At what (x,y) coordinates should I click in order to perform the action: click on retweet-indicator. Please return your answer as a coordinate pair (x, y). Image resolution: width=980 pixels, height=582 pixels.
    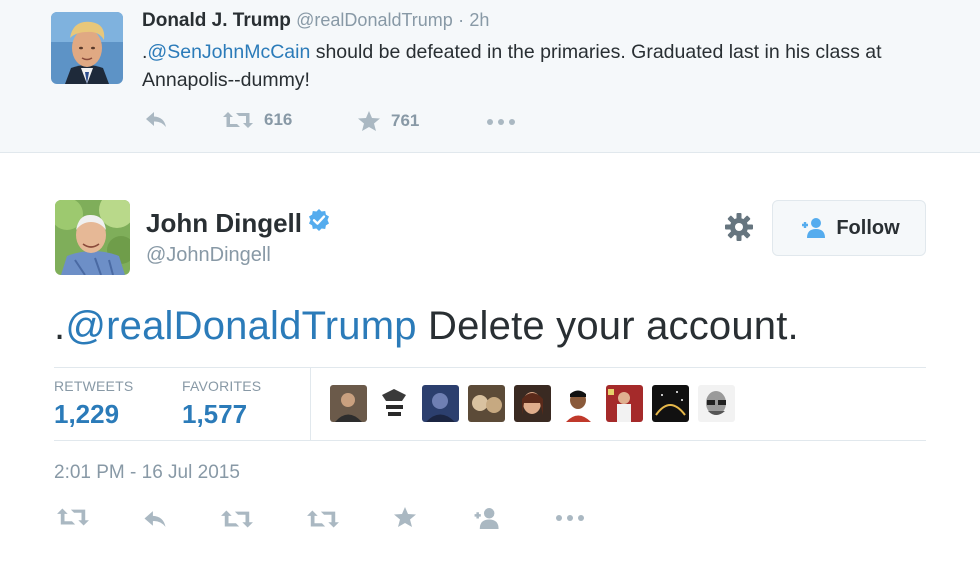
    Looking at the image, I should click on (73, 517).